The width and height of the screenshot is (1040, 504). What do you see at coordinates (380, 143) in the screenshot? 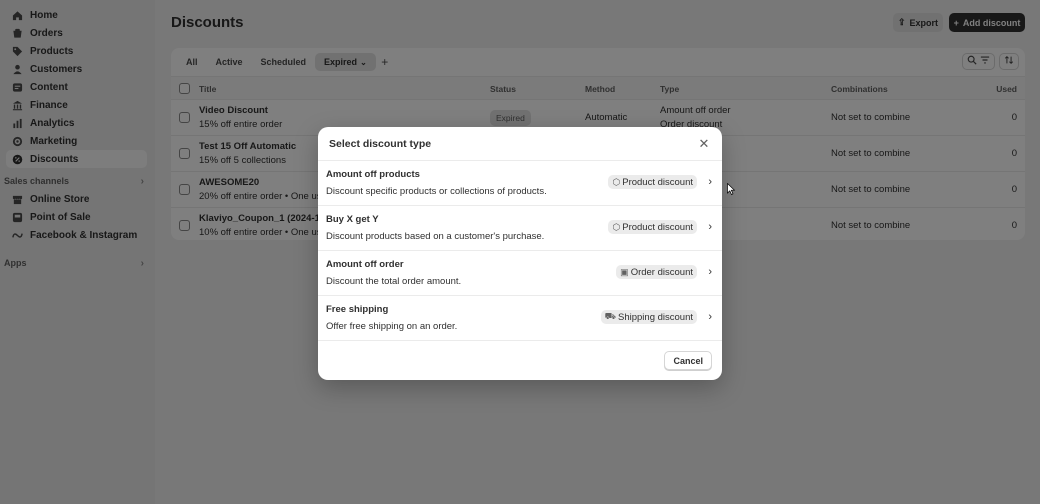
I see `modal-title: Select discount type` at bounding box center [380, 143].